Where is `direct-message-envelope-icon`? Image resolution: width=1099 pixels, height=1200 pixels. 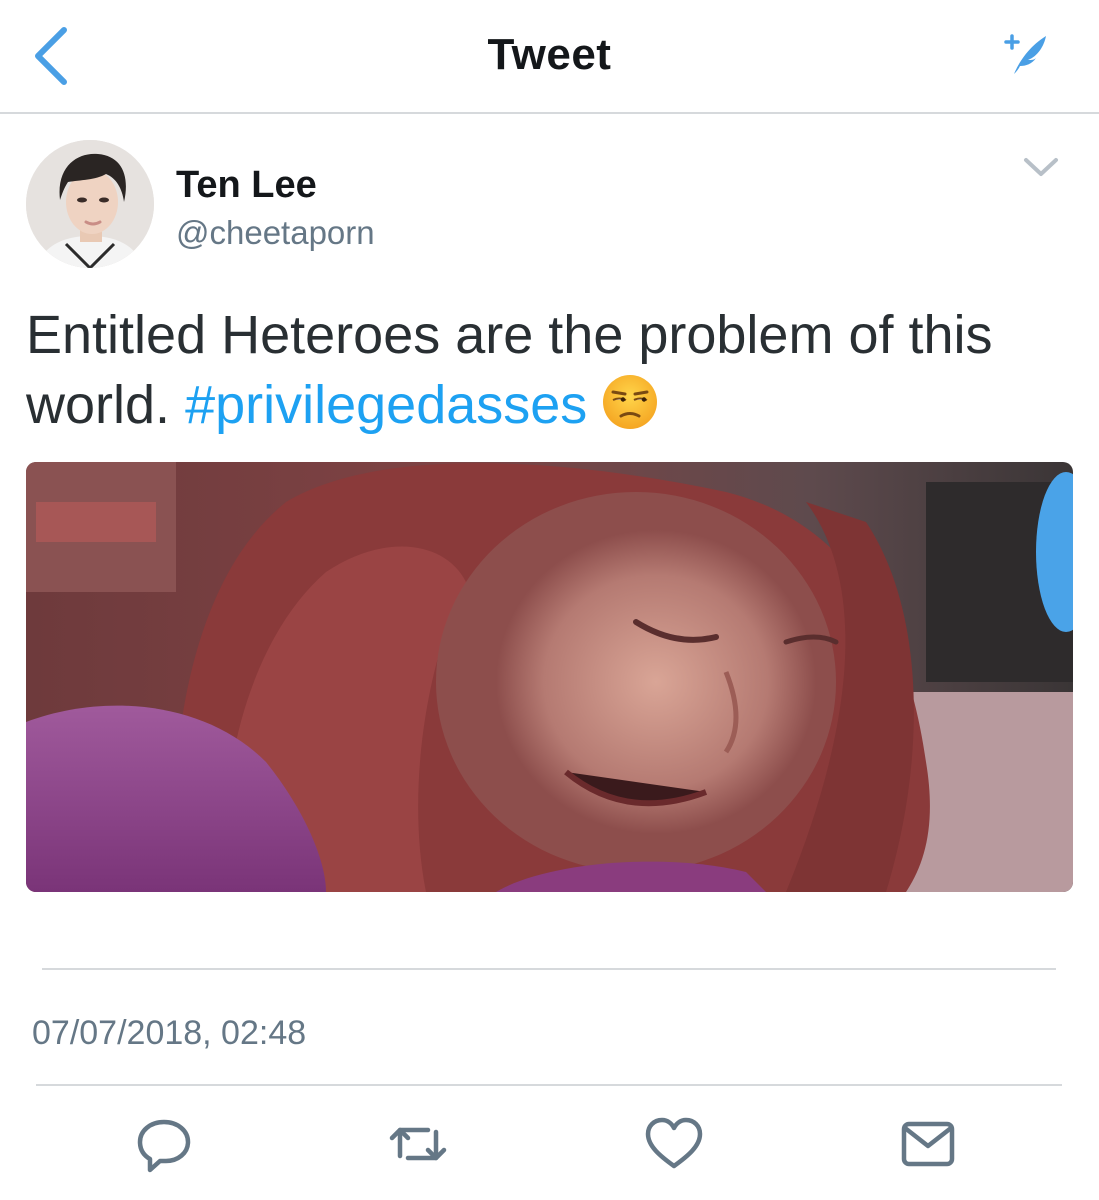
direct-message-envelope-icon is located at coordinates (928, 1144).